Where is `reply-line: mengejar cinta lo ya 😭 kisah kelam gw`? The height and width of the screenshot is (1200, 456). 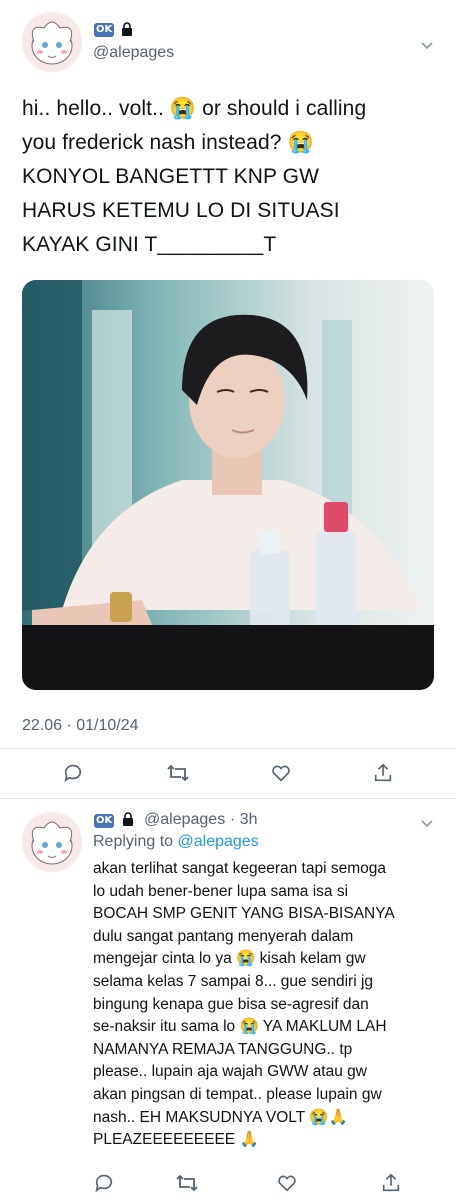
reply-line: mengejar cinta lo ya 😭 kisah kelam gw is located at coordinates (229, 959).